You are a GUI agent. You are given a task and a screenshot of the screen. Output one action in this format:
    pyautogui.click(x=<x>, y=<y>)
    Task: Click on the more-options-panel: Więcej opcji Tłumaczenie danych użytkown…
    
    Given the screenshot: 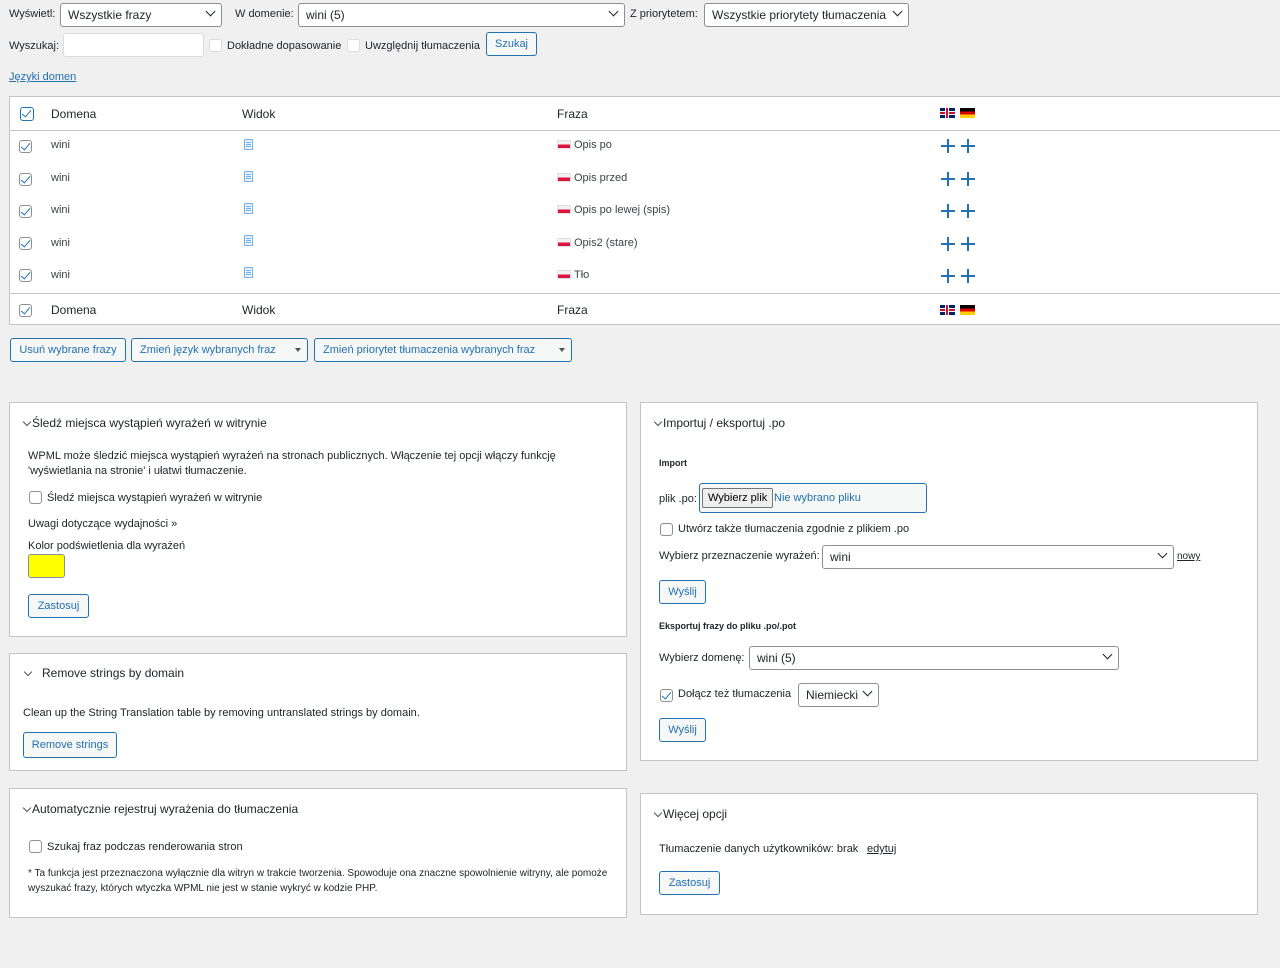 What is the action you would take?
    pyautogui.click(x=949, y=854)
    